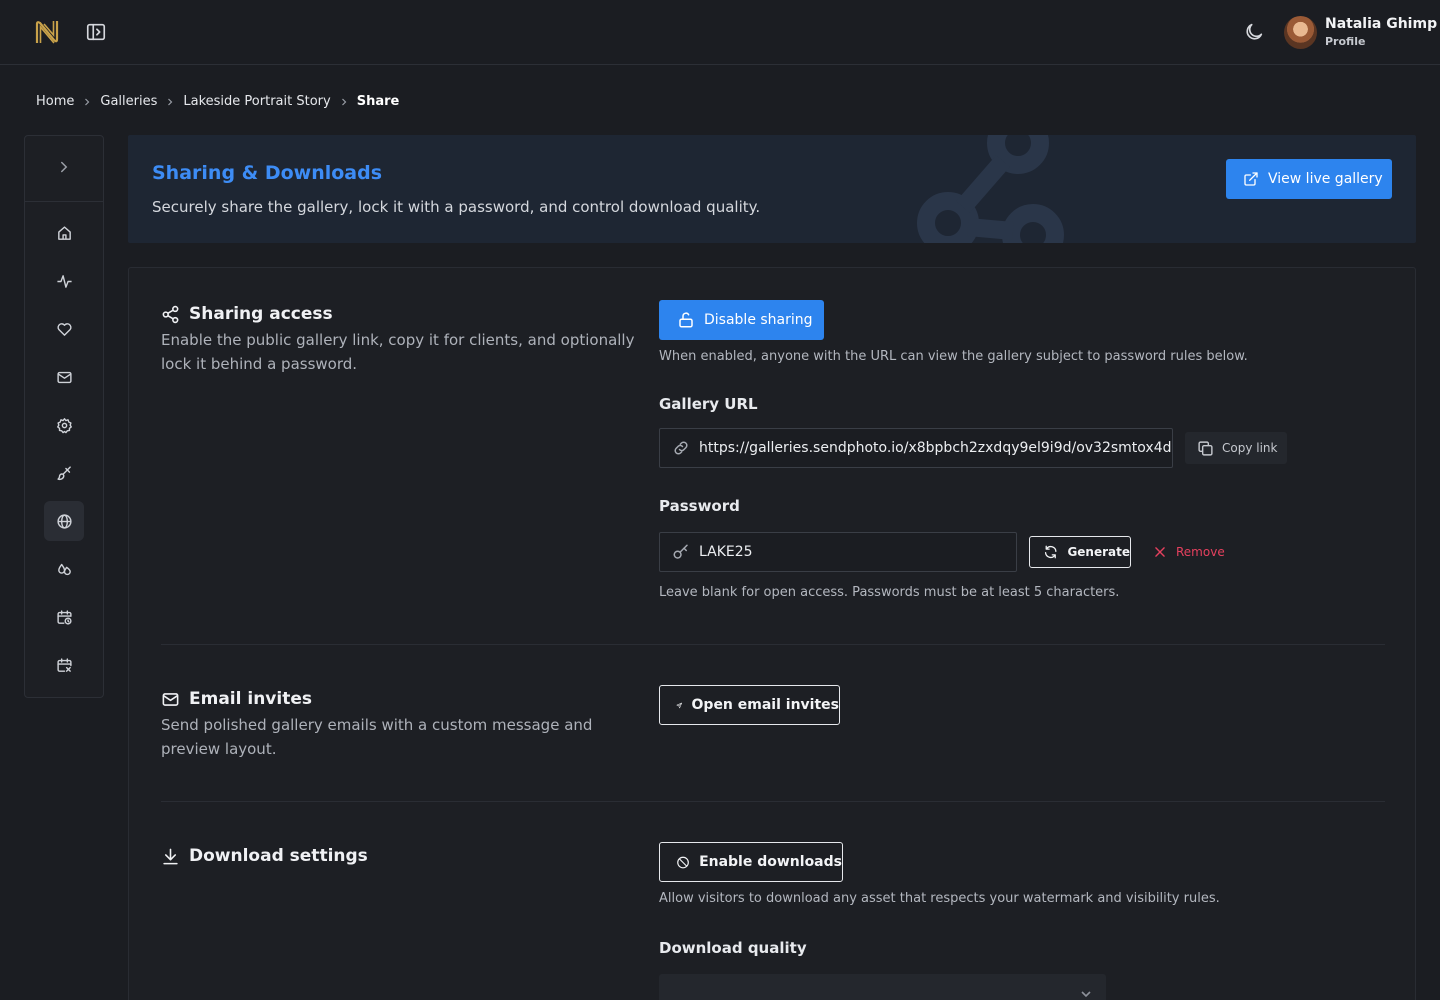  What do you see at coordinates (733, 948) in the screenshot?
I see `download-quality-label: Download quality` at bounding box center [733, 948].